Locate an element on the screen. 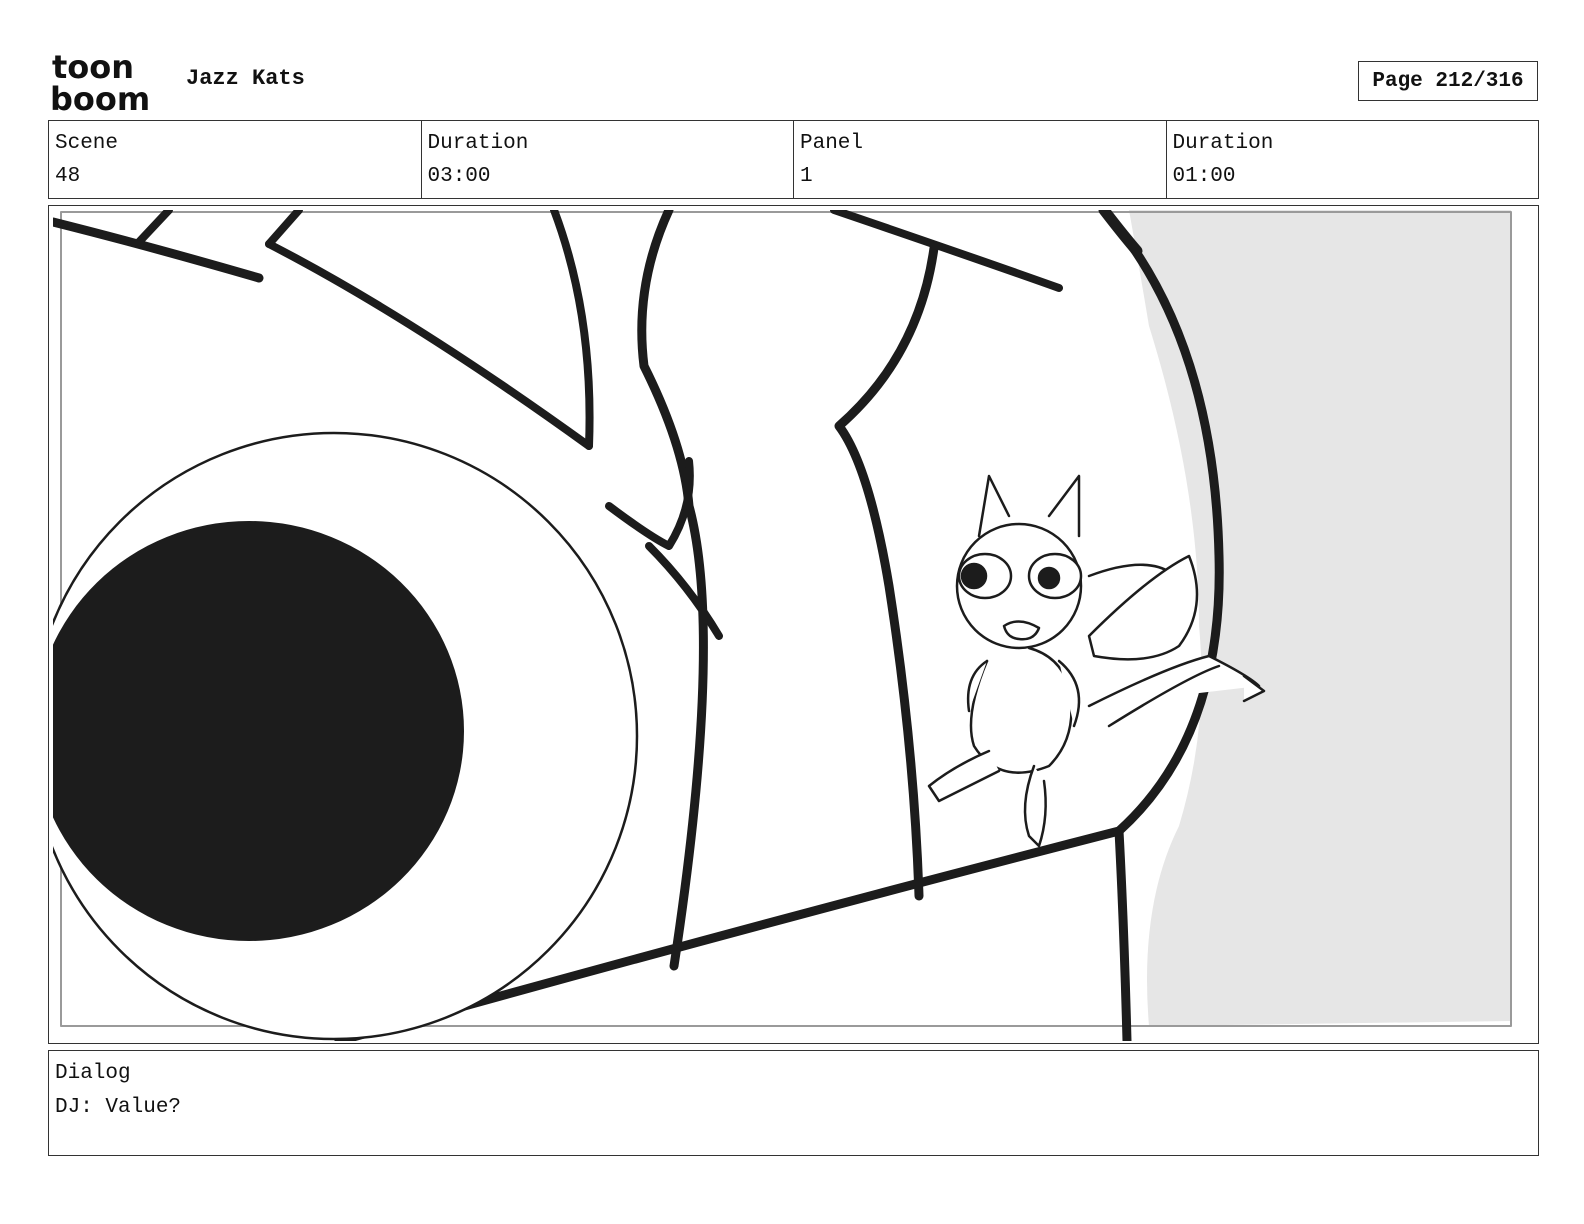  scene-label: Scene is located at coordinates (87, 143).